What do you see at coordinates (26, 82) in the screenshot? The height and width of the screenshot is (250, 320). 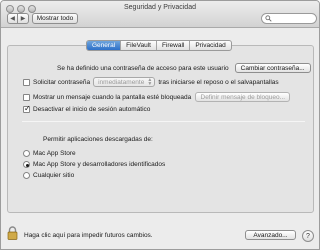 I see `require-password-checkbox` at bounding box center [26, 82].